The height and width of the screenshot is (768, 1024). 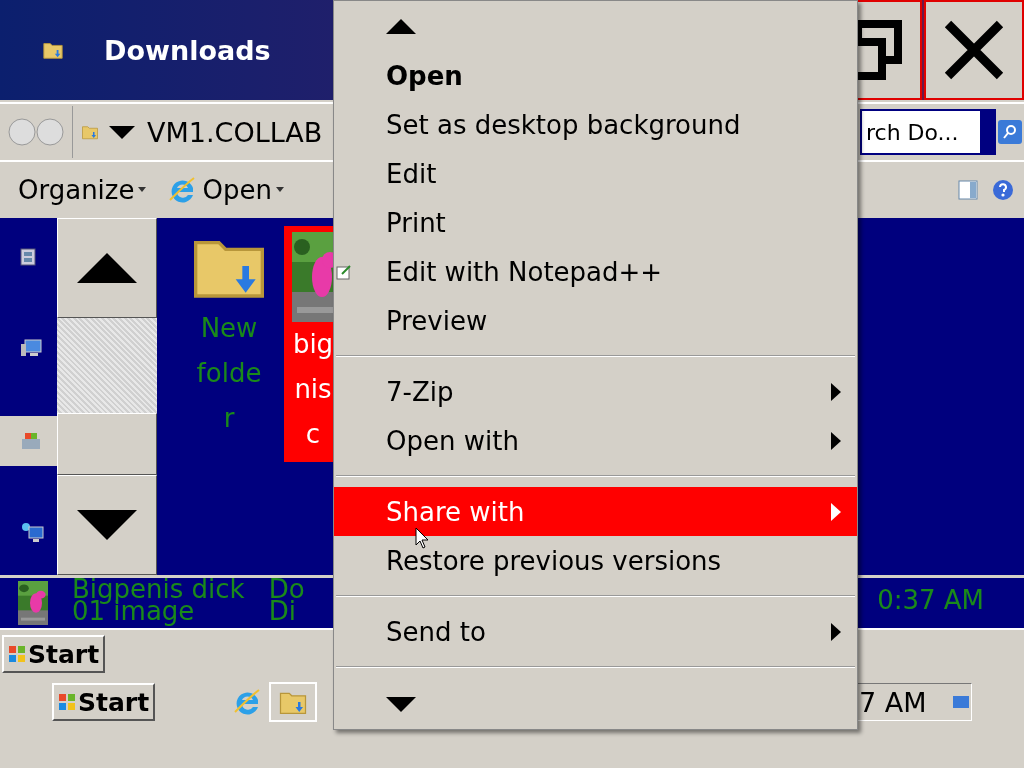 What do you see at coordinates (31, 349) in the screenshot?
I see `computer-icon` at bounding box center [31, 349].